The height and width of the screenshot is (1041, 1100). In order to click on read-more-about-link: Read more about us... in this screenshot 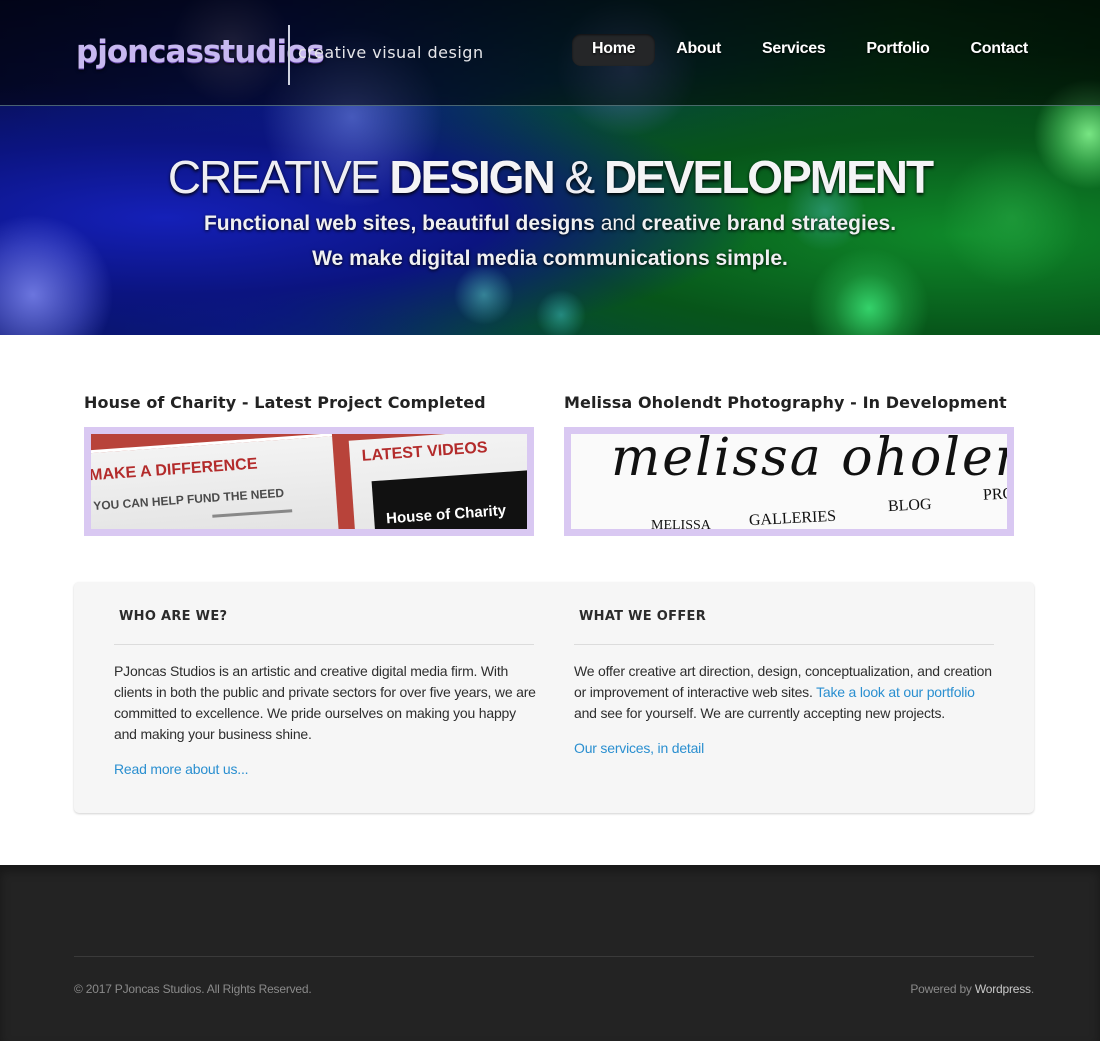, I will do `click(181, 769)`.